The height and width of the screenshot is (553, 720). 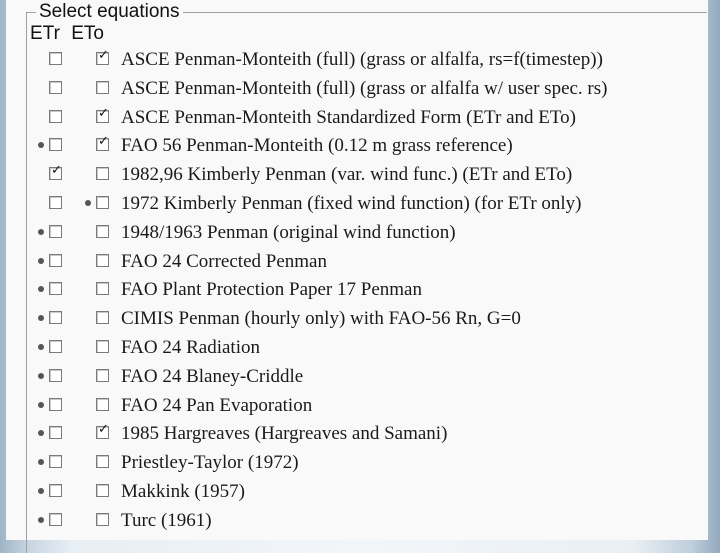 I want to click on equation-label: 1985 Hargreaves (Hargreaves and Samani), so click(x=284, y=434).